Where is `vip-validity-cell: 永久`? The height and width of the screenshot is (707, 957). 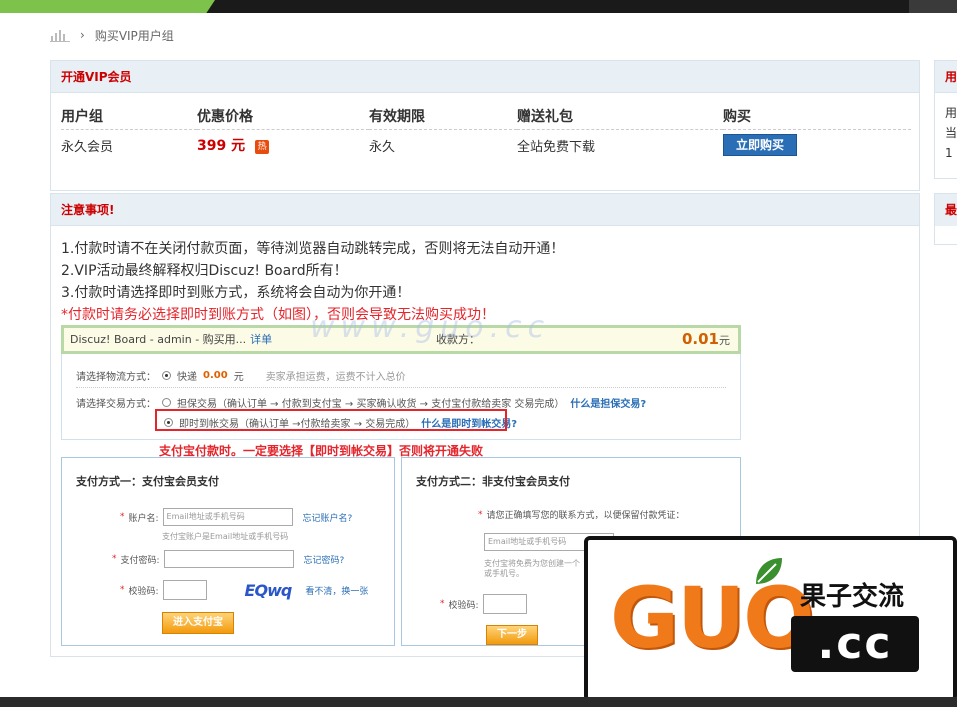
vip-validity-cell: 永久 is located at coordinates (382, 147).